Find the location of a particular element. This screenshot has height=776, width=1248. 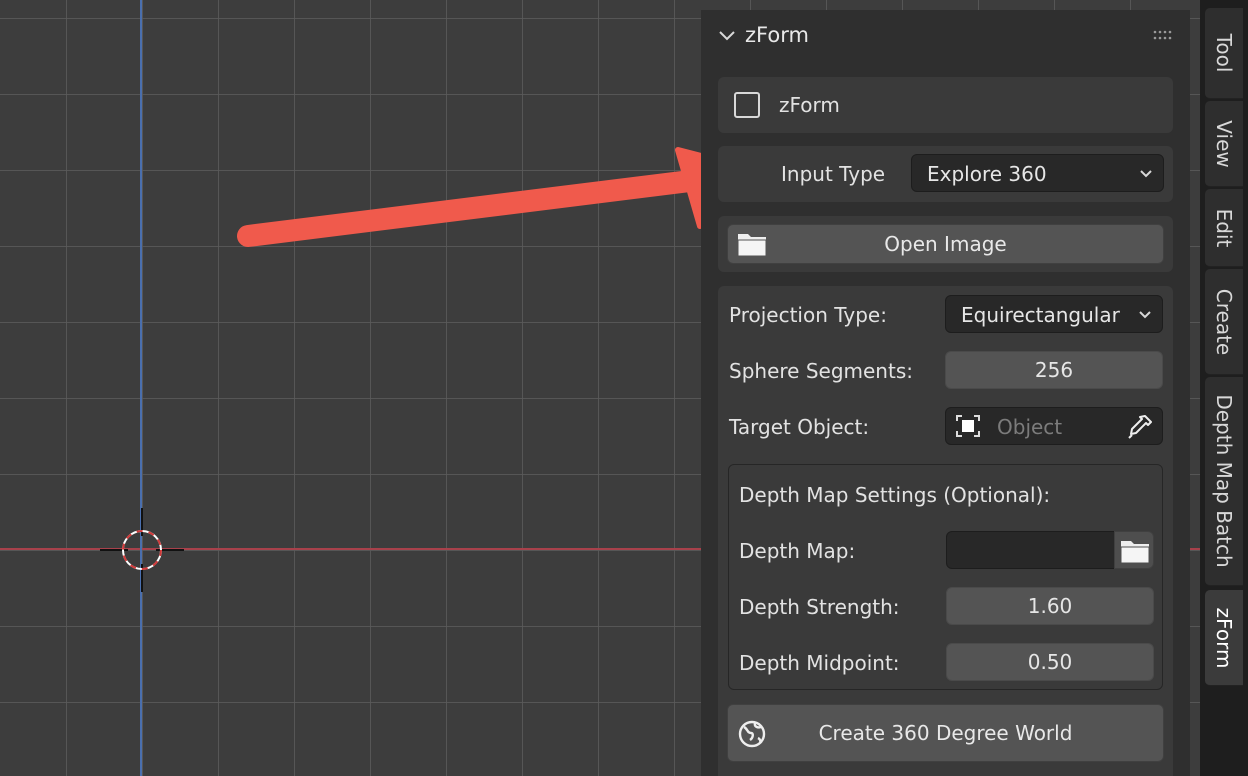

tab-create-label: Create is located at coordinates (1224, 321).